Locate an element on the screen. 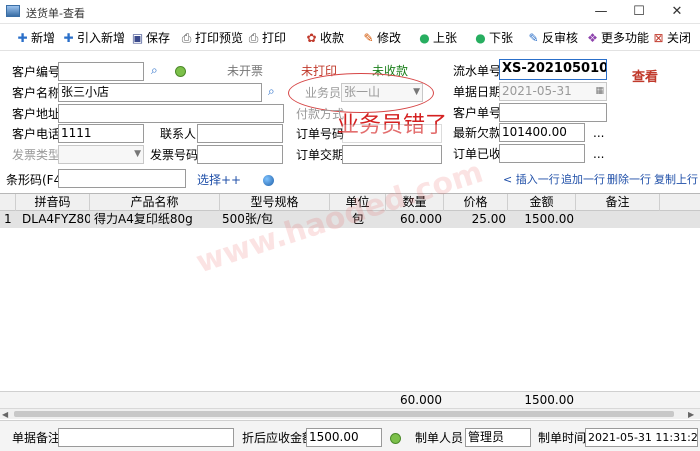  new-button: ✚ 新增 is located at coordinates (35, 38).